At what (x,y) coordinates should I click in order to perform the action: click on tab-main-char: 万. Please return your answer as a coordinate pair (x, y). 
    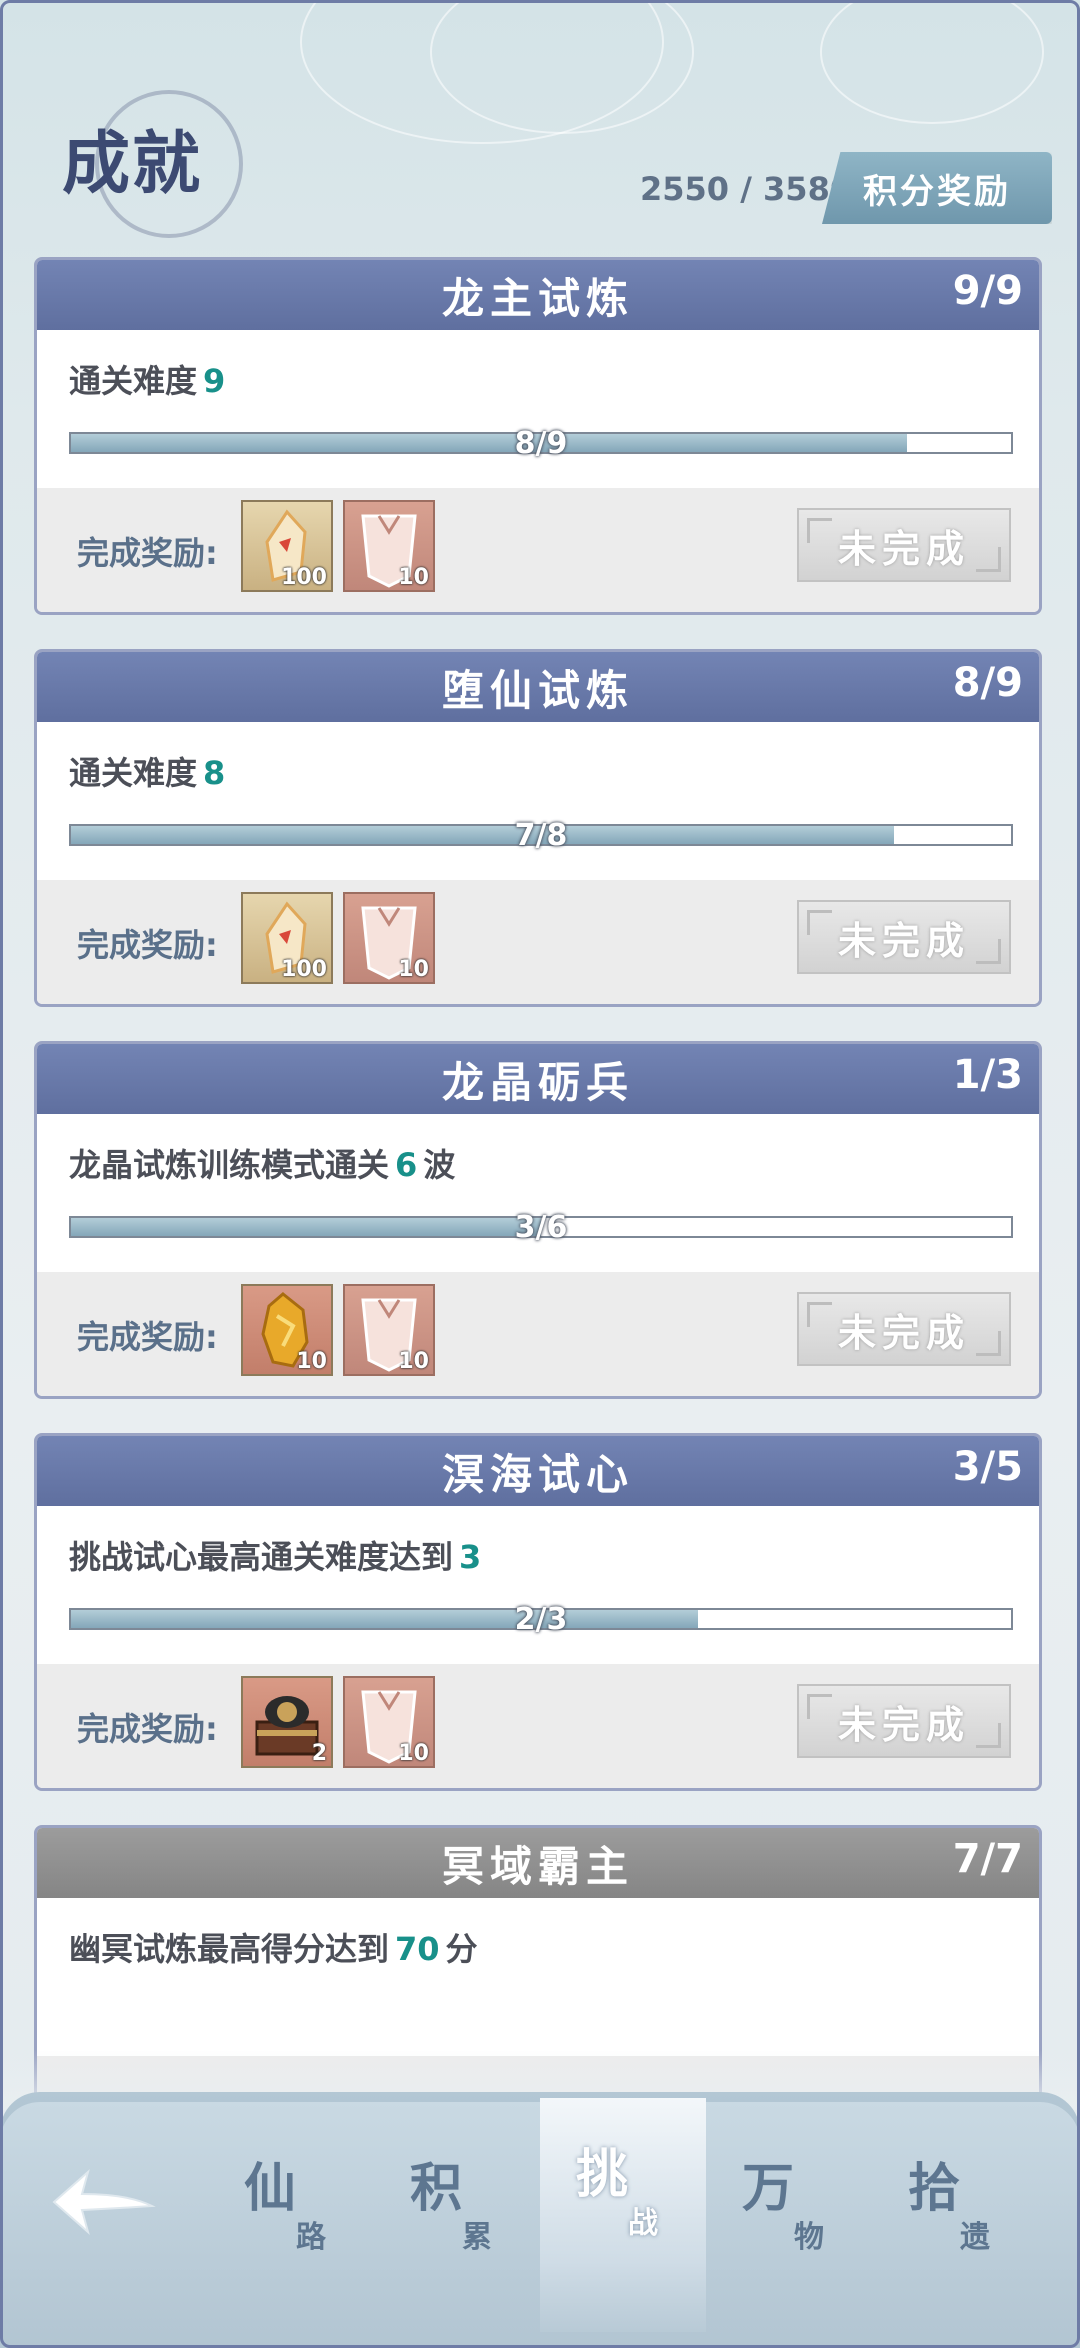
    Looking at the image, I should click on (768, 2188).